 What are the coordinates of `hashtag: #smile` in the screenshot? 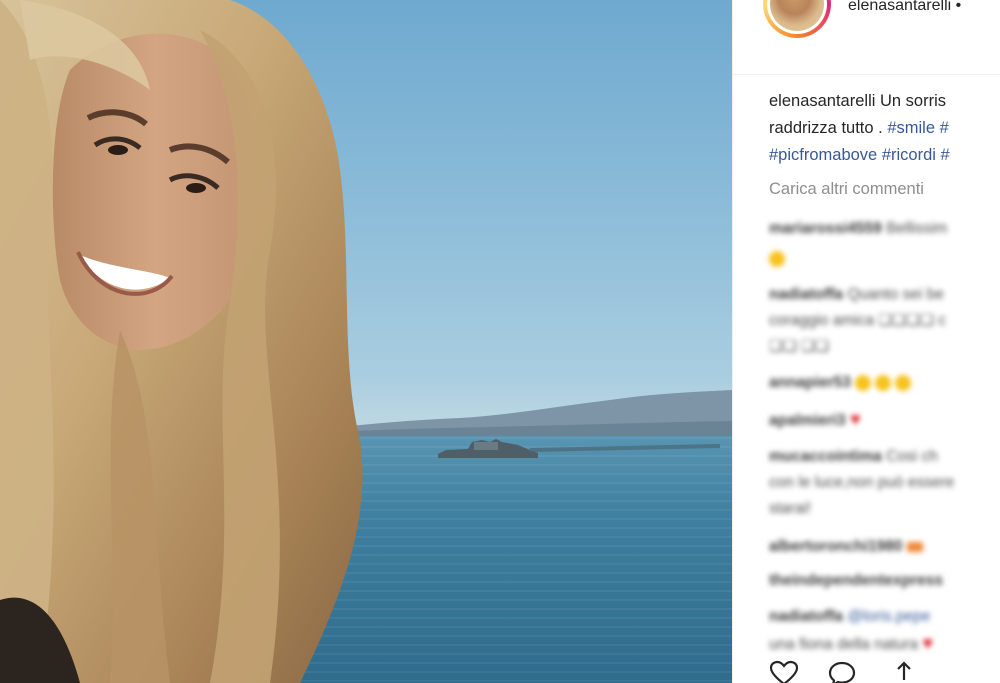 It's located at (911, 128).